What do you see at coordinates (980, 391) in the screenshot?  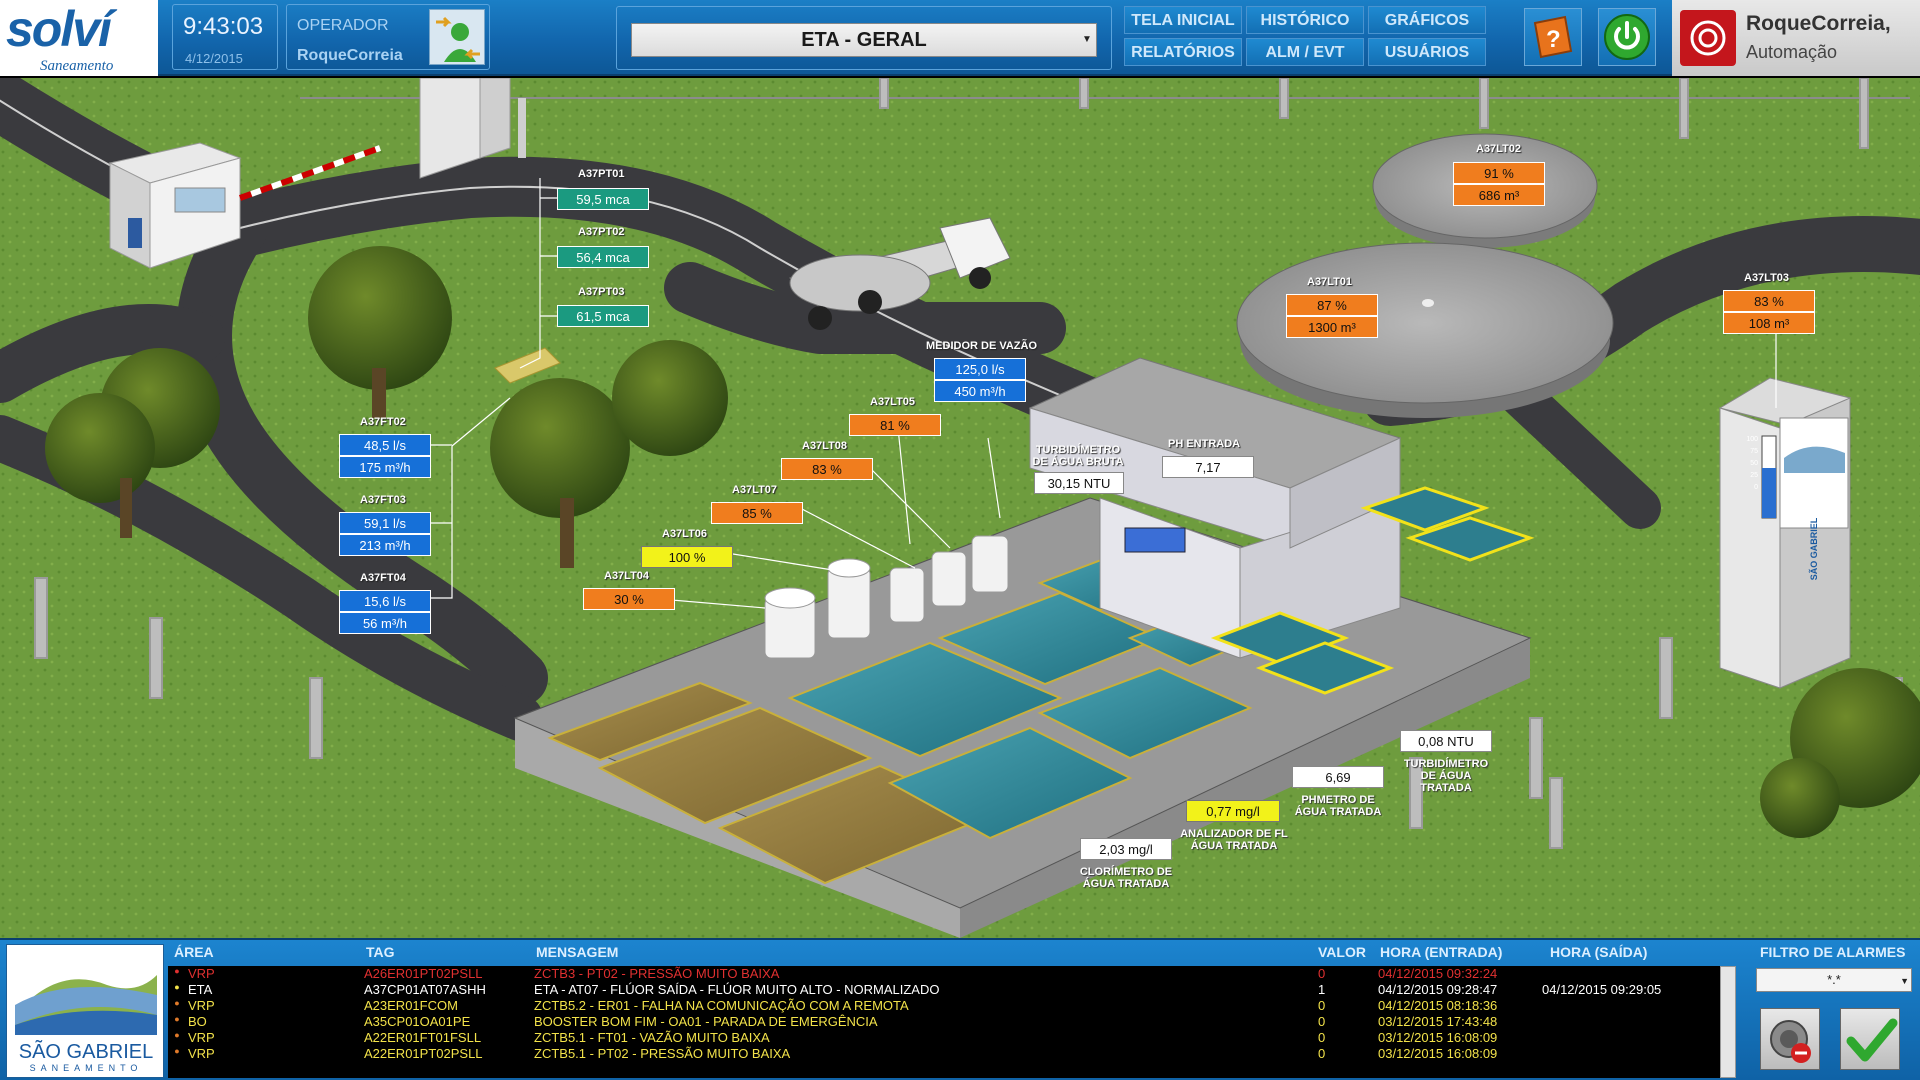 I see `medidor-volume: 450 m³/h` at bounding box center [980, 391].